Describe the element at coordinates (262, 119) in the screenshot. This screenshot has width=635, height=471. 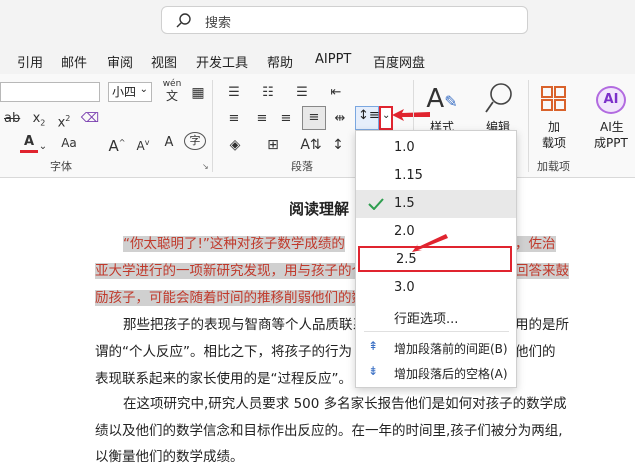
I see `align-center-icon: ≡` at that location.